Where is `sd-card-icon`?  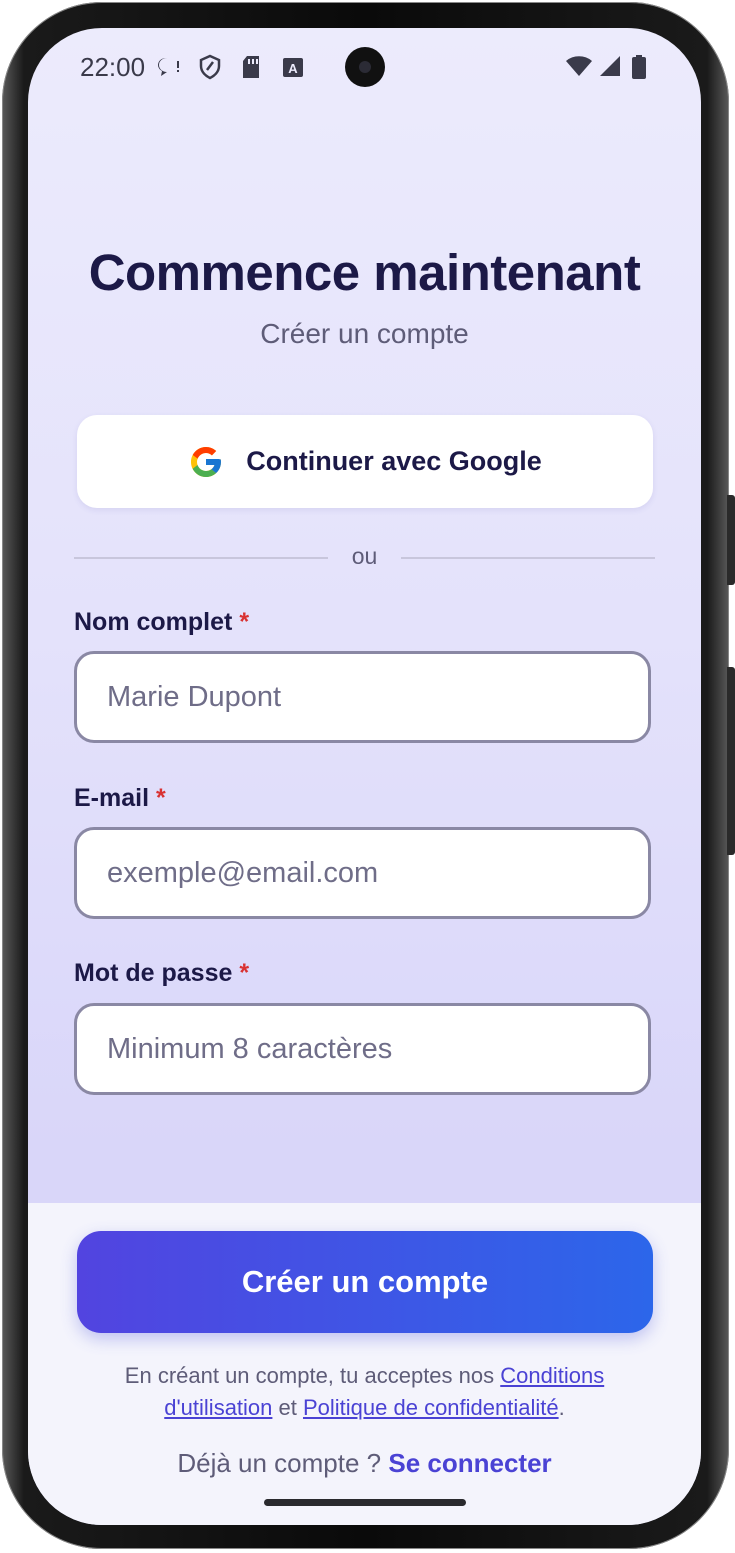
sd-card-icon is located at coordinates (251, 67).